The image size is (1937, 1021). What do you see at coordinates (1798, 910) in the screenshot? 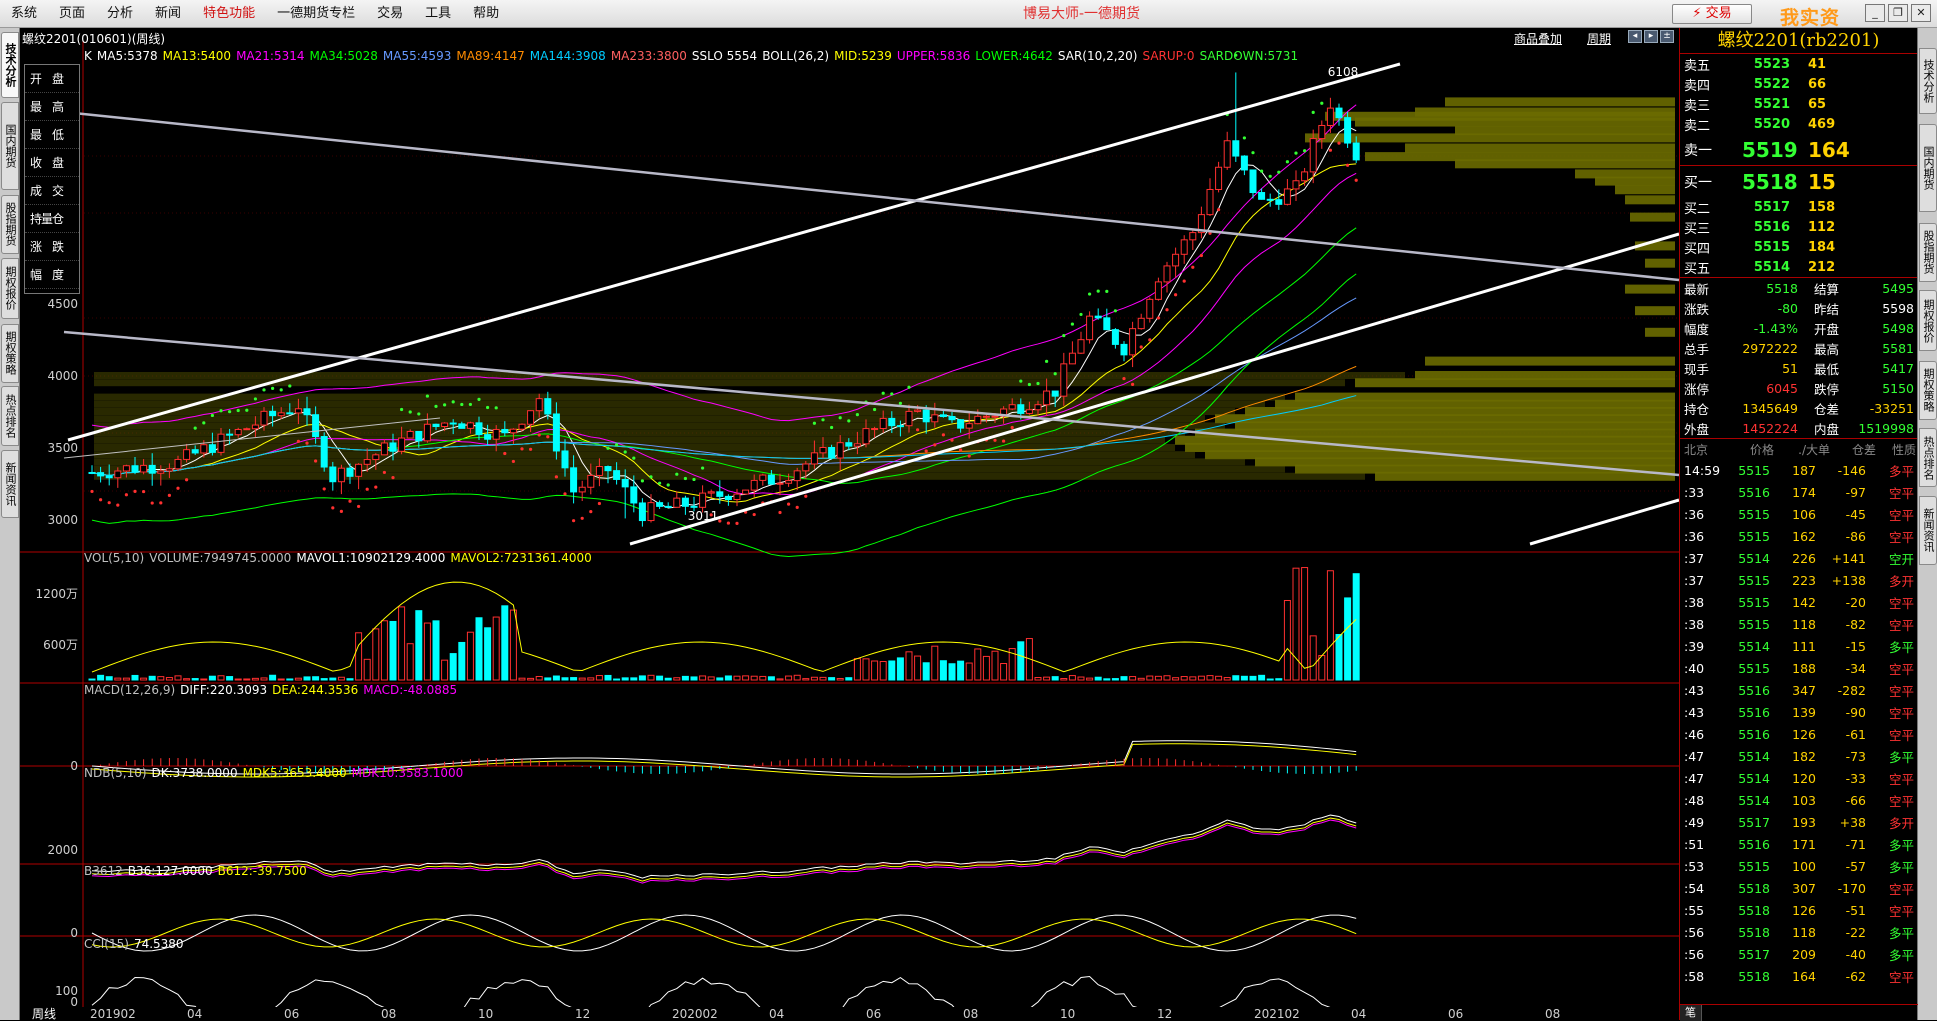
I see `tick-row: :55 5518 126 -51 空平` at bounding box center [1798, 910].